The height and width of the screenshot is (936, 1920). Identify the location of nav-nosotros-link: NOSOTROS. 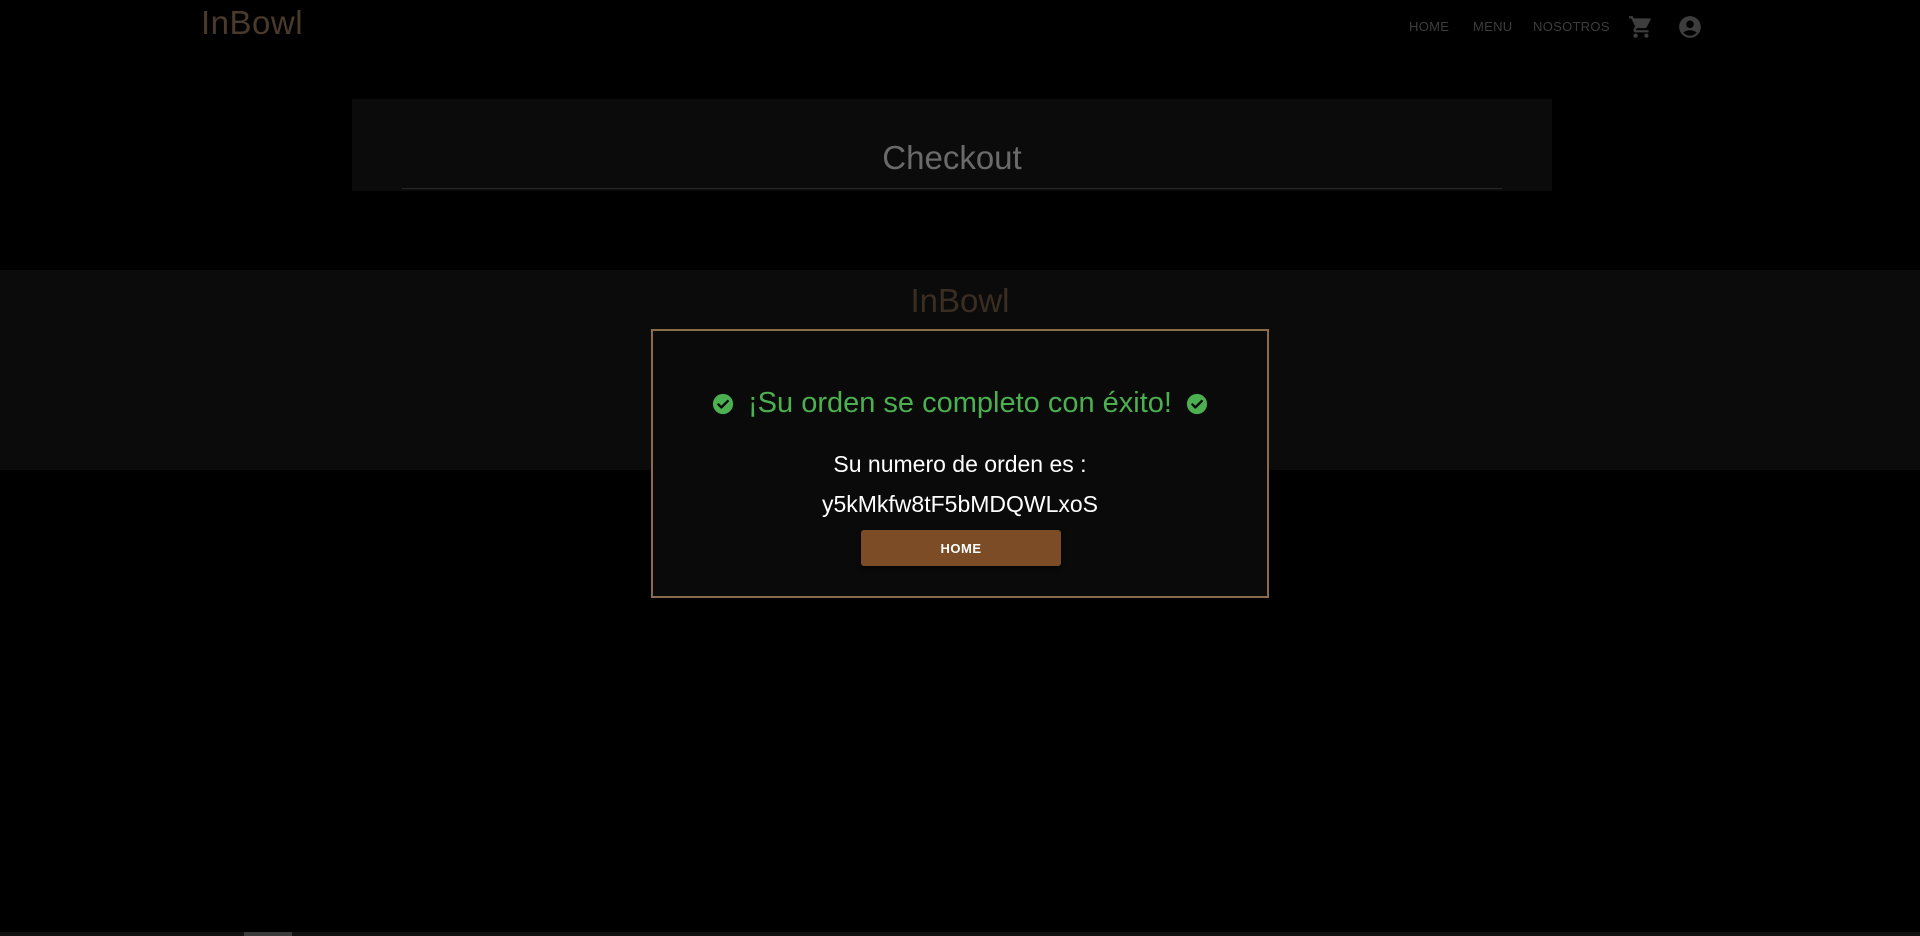
(1571, 26).